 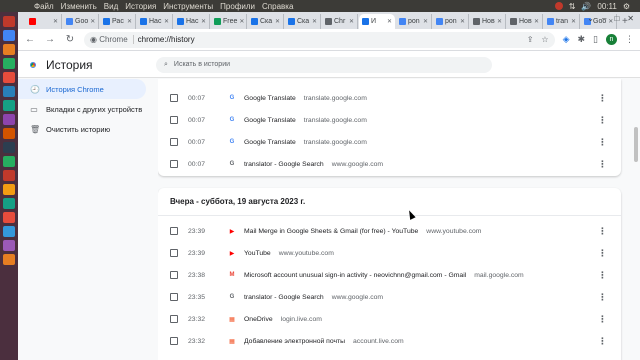 I want to click on menu-help: Справка, so click(x=277, y=6).